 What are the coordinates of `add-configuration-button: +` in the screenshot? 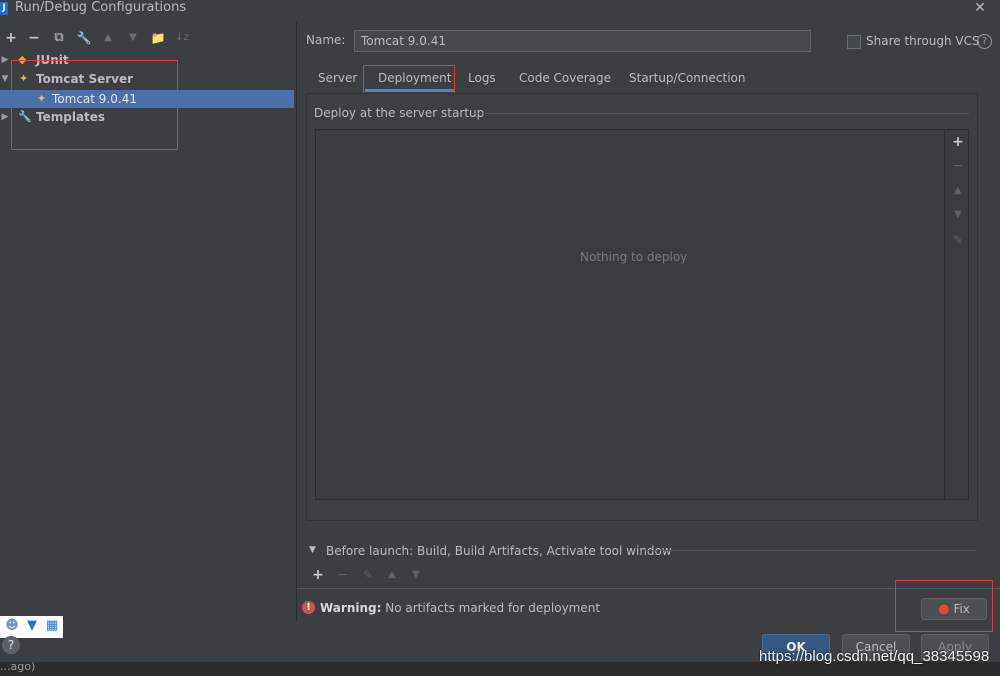 It's located at (11, 38).